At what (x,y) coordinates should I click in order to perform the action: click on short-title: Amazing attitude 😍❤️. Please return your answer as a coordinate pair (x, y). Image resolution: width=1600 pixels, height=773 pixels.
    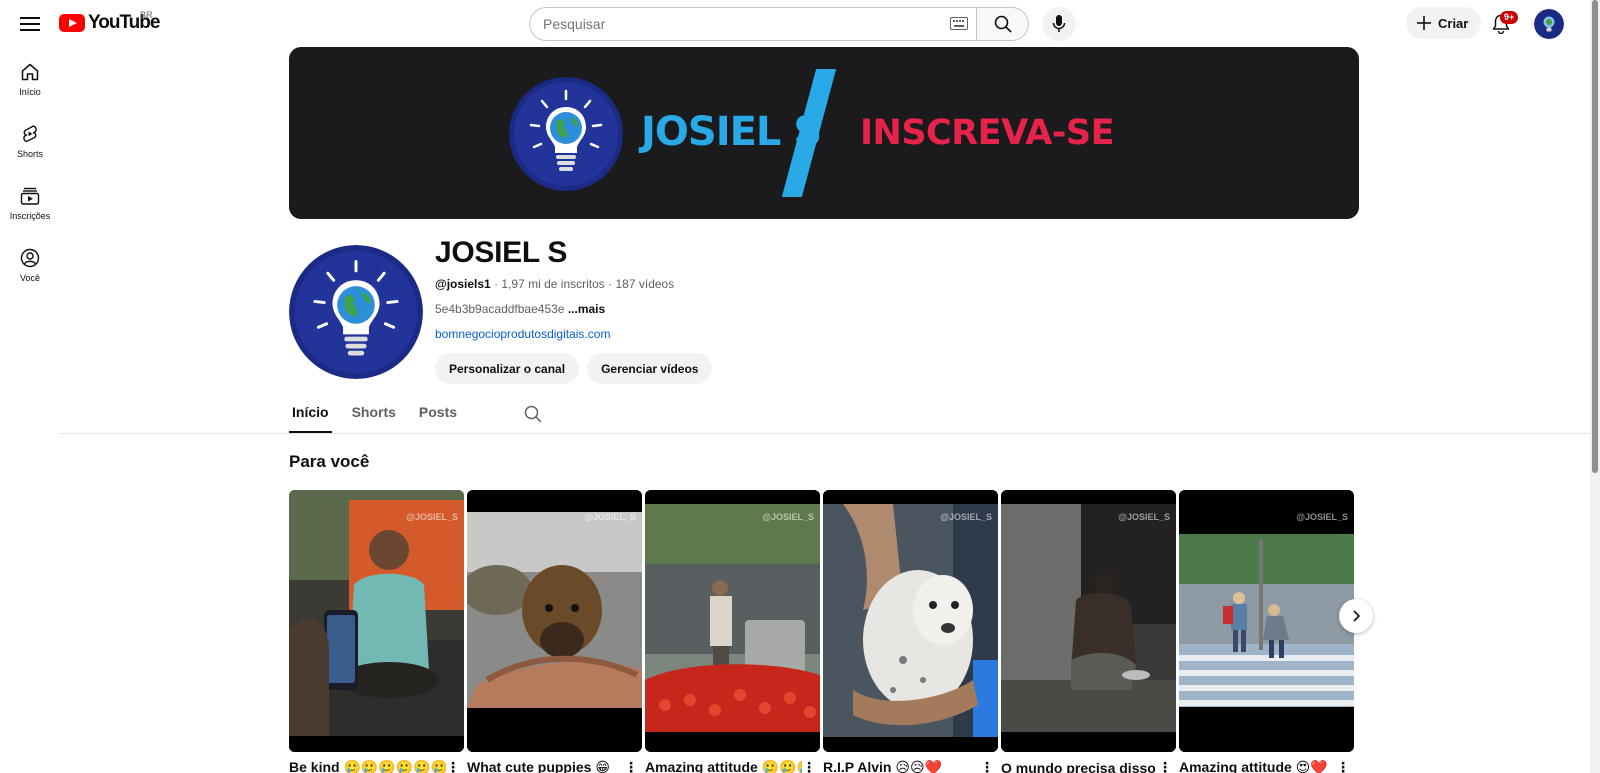
    Looking at the image, I should click on (1253, 766).